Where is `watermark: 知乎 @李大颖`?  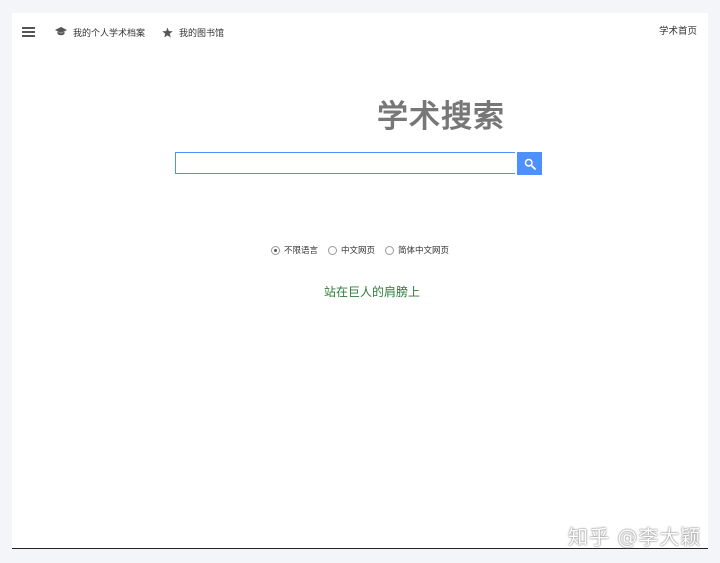
watermark: 知乎 @李大颖 is located at coordinates (635, 537).